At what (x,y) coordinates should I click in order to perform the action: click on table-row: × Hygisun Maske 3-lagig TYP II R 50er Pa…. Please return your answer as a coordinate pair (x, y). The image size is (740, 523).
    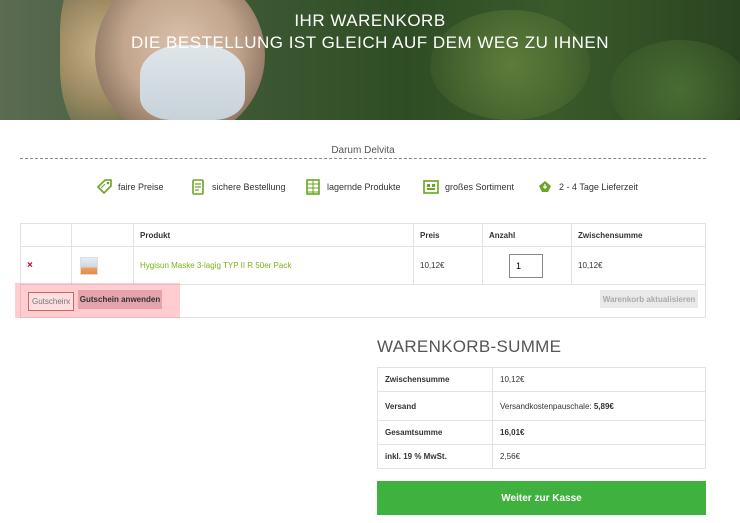
    Looking at the image, I should click on (363, 265).